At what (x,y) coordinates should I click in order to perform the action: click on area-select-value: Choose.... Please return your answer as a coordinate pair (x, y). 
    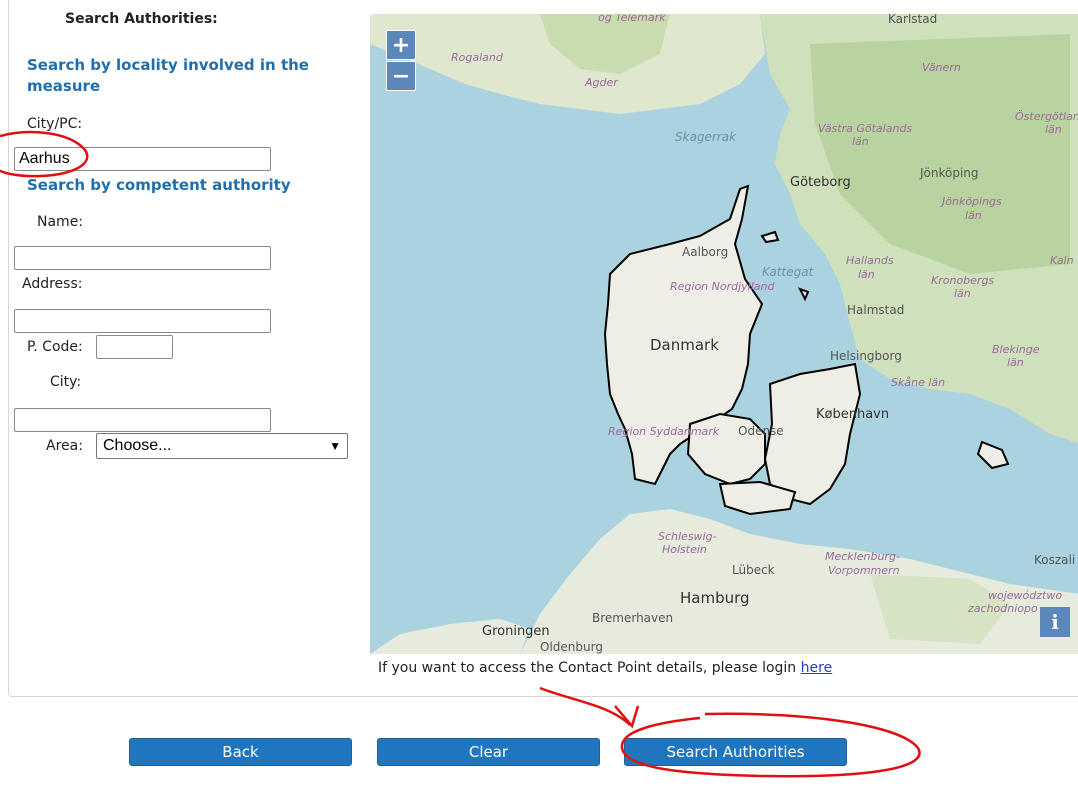
    Looking at the image, I should click on (137, 445).